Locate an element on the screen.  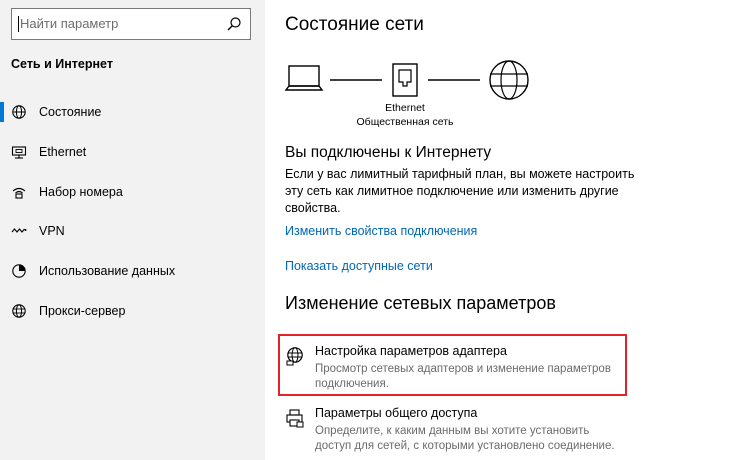
internet-globe-icon is located at coordinates (509, 80).